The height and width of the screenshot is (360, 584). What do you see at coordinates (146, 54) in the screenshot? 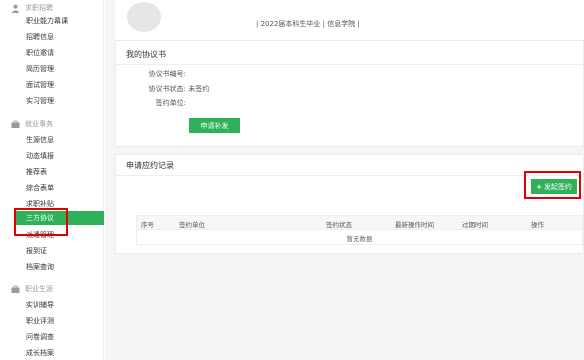
I see `agreement-title: 我的协议书` at bounding box center [146, 54].